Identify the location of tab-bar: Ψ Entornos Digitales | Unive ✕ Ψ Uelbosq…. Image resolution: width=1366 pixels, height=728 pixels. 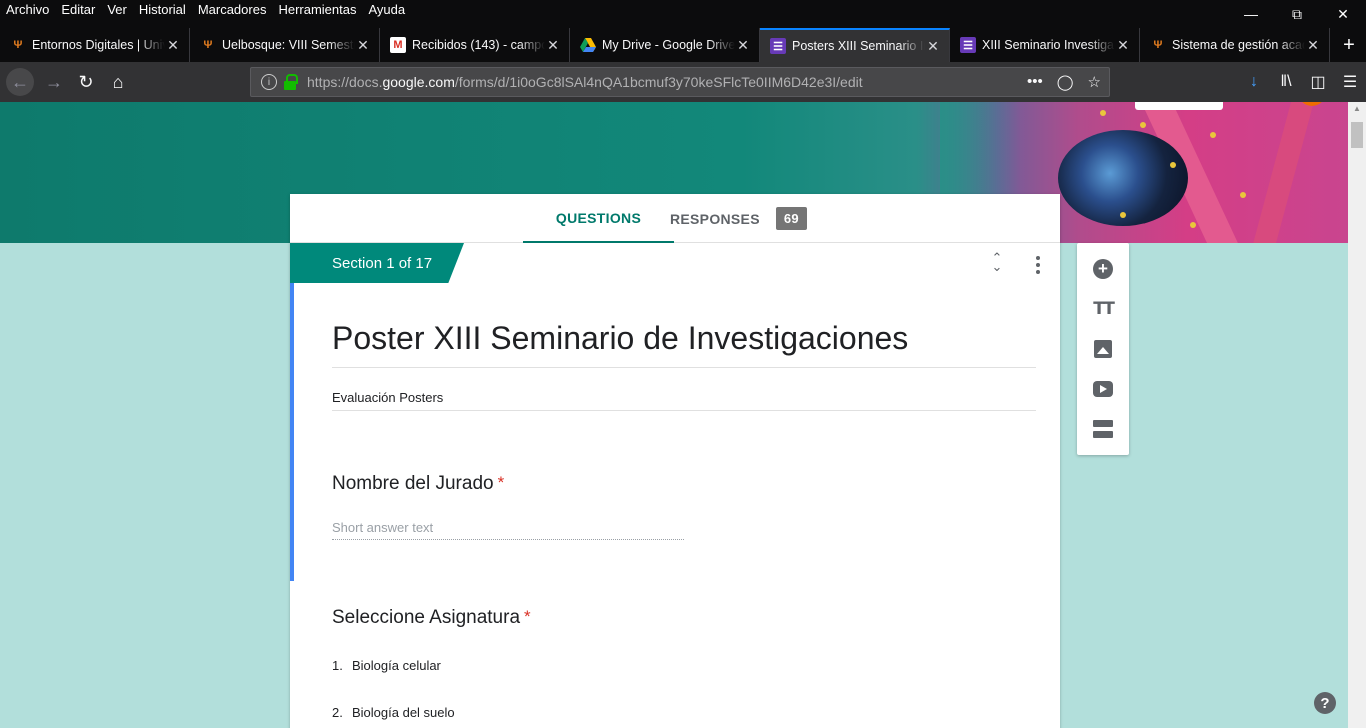
(683, 45).